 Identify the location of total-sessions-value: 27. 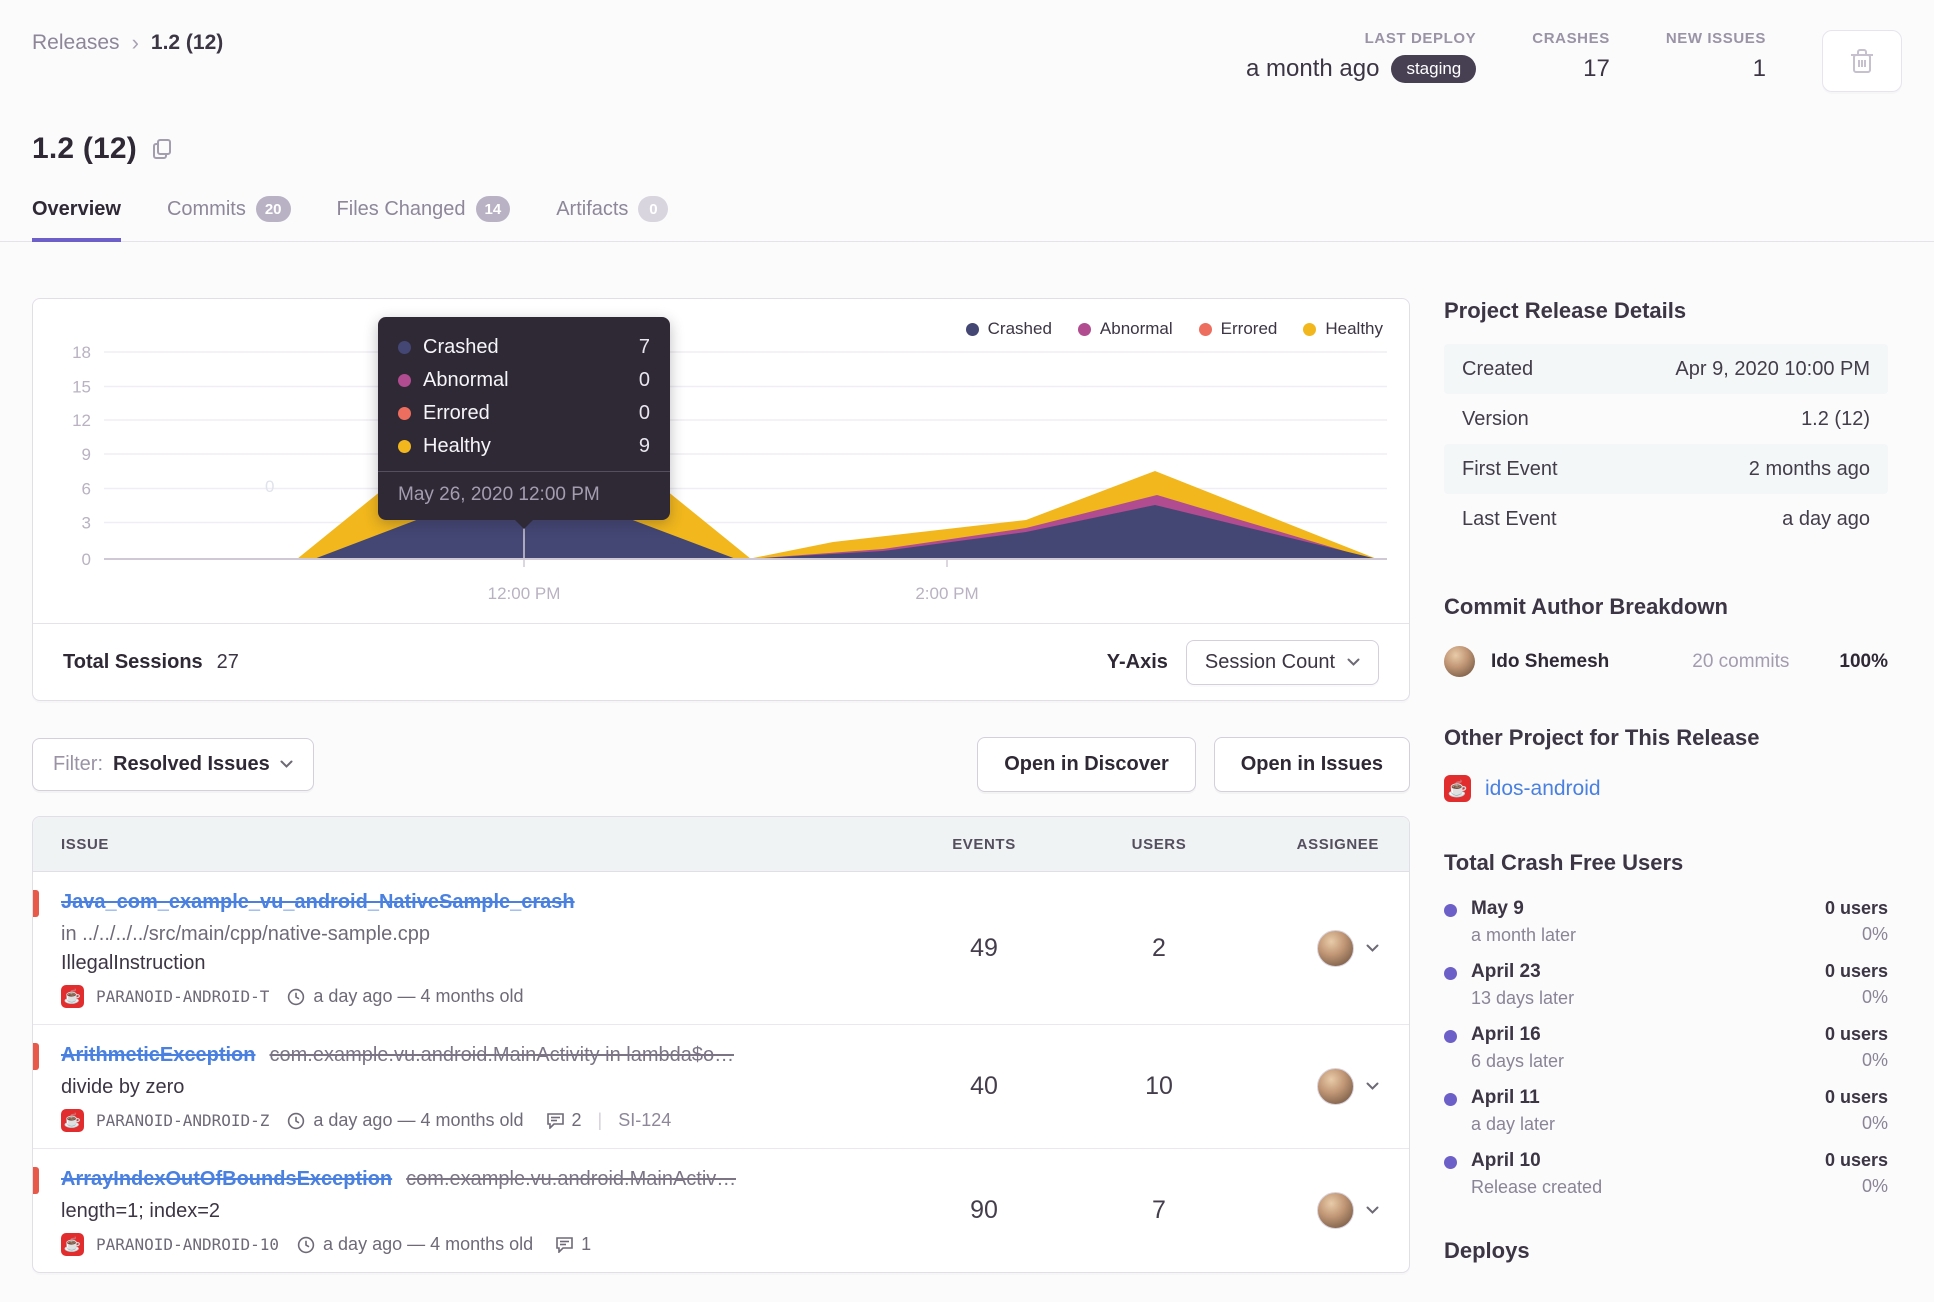
(227, 661).